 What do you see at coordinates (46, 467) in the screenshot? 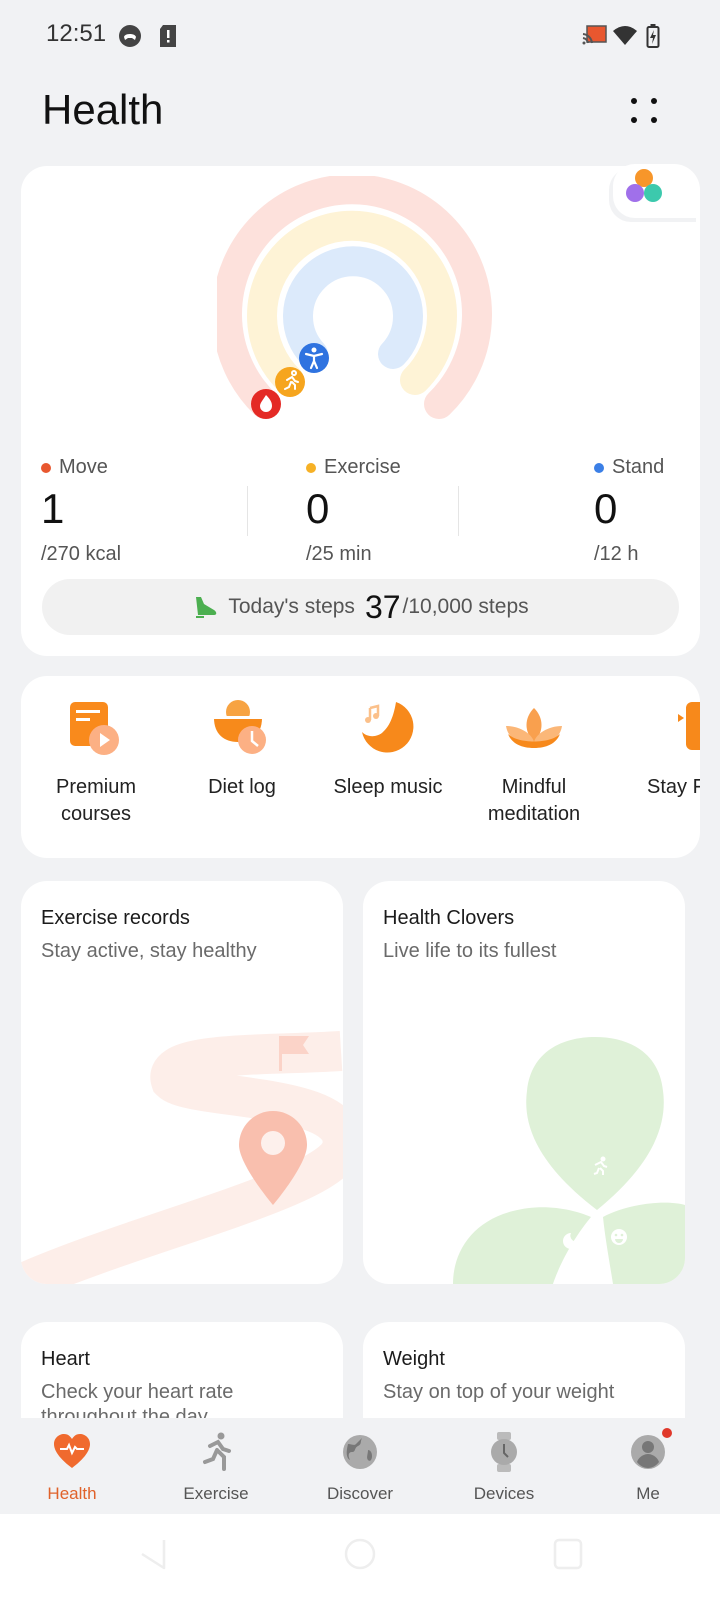
I see `move-dot` at bounding box center [46, 467].